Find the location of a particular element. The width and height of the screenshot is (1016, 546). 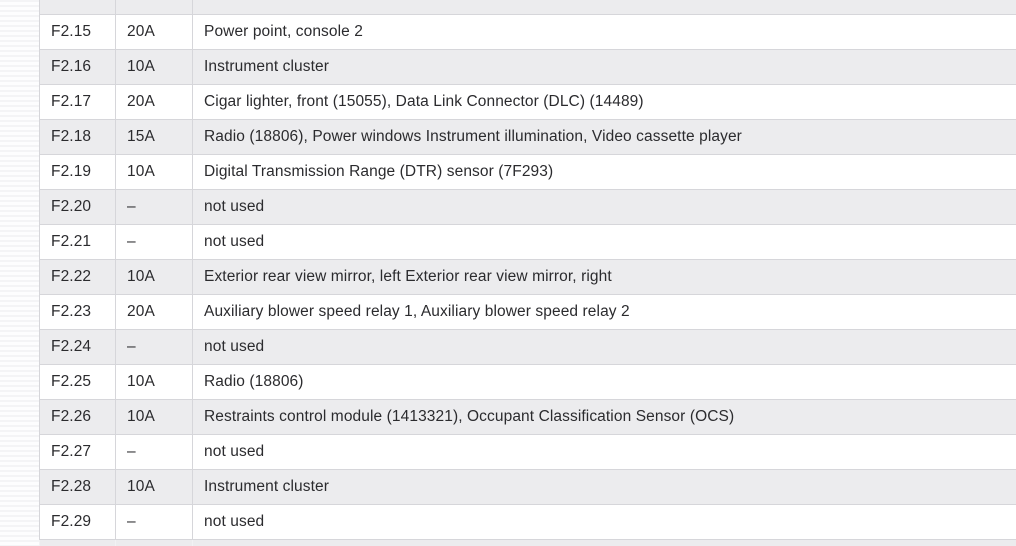

page-left-margin is located at coordinates (19, 273).